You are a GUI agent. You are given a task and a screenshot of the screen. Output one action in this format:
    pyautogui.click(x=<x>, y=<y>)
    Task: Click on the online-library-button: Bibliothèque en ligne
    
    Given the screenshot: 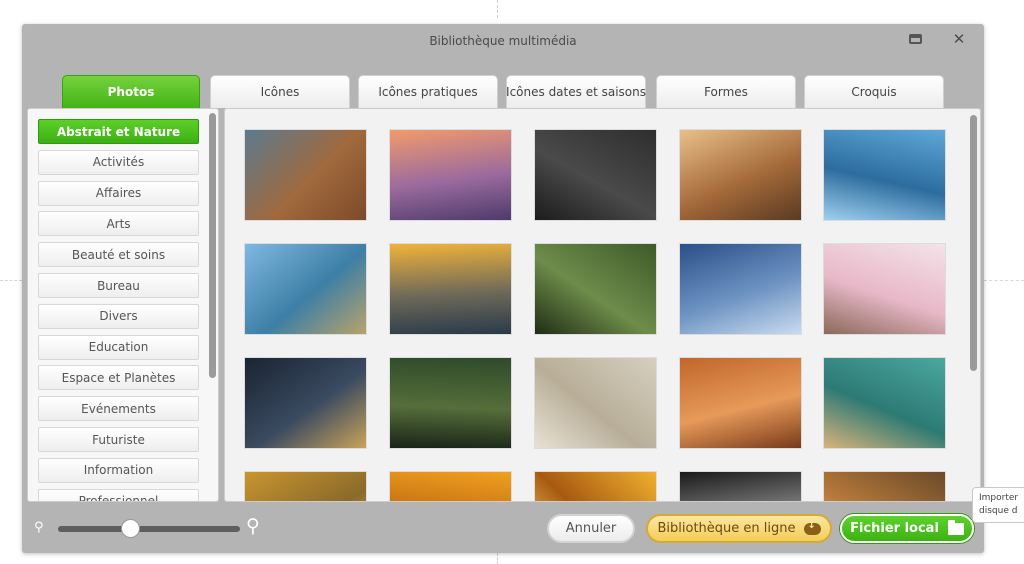 What is the action you would take?
    pyautogui.click(x=739, y=528)
    